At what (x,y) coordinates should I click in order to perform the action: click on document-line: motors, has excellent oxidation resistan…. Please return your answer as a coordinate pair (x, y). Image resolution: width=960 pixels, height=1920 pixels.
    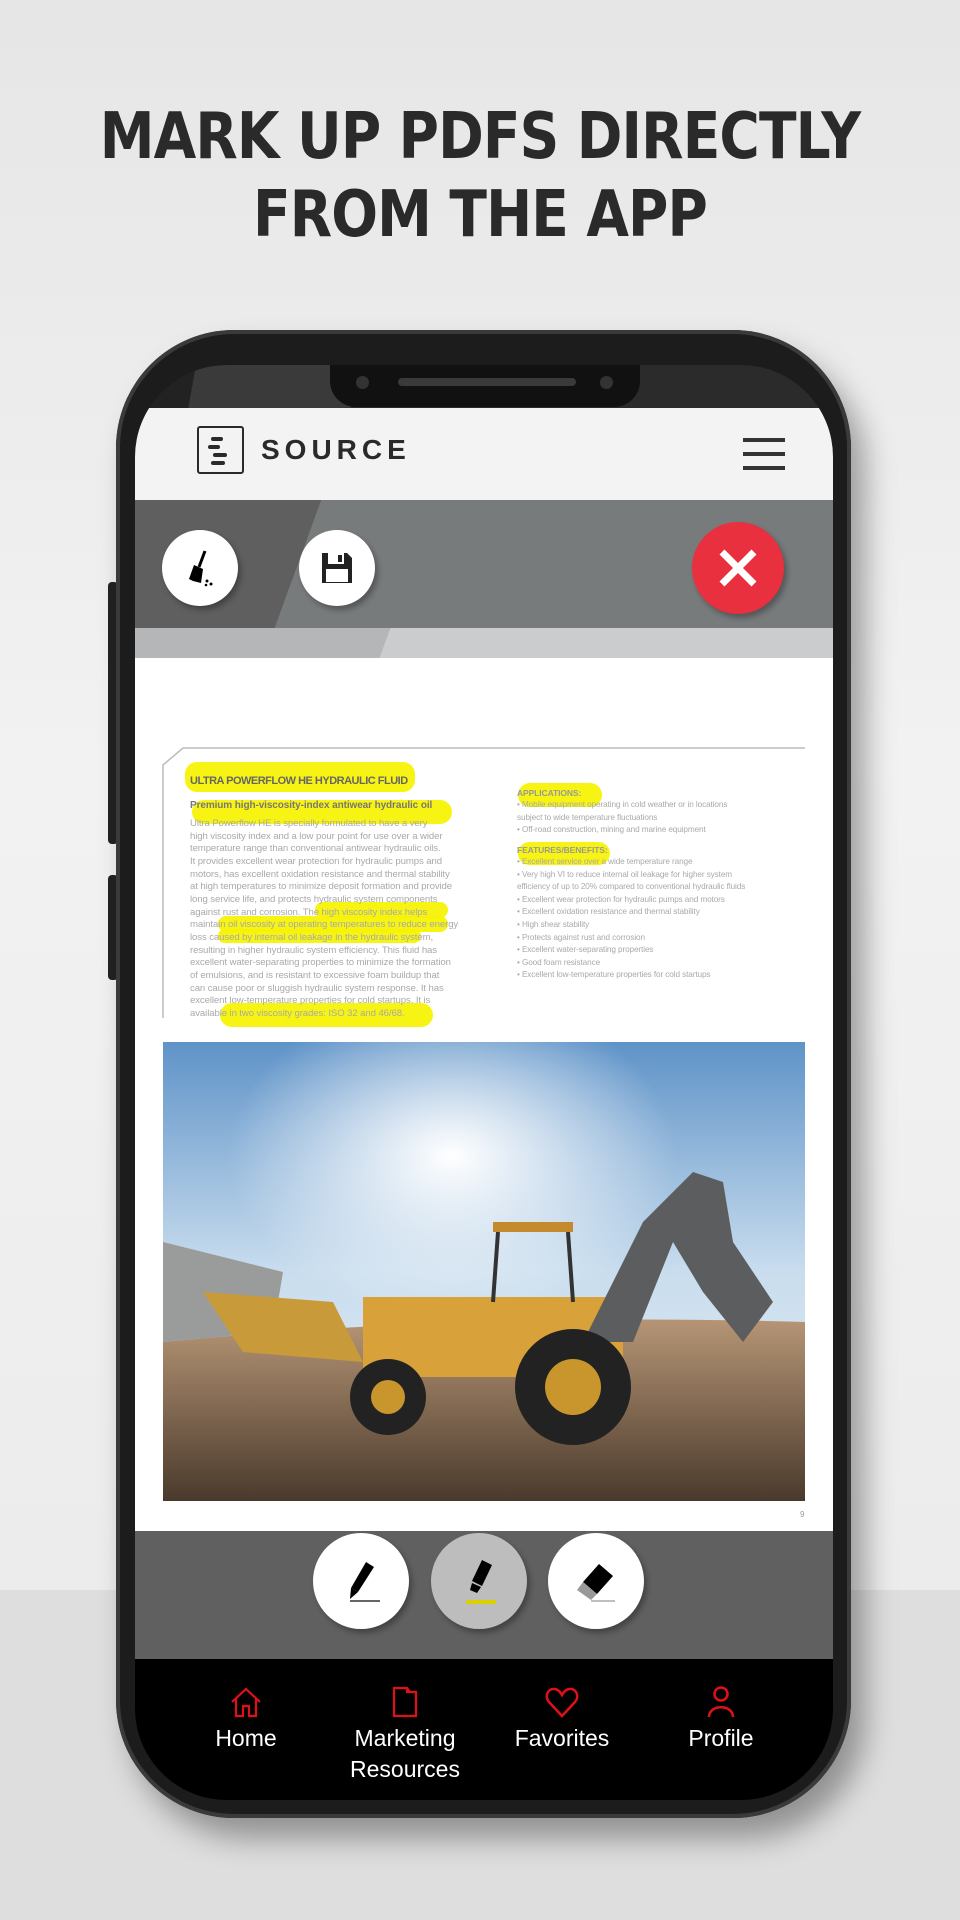
    Looking at the image, I should click on (320, 874).